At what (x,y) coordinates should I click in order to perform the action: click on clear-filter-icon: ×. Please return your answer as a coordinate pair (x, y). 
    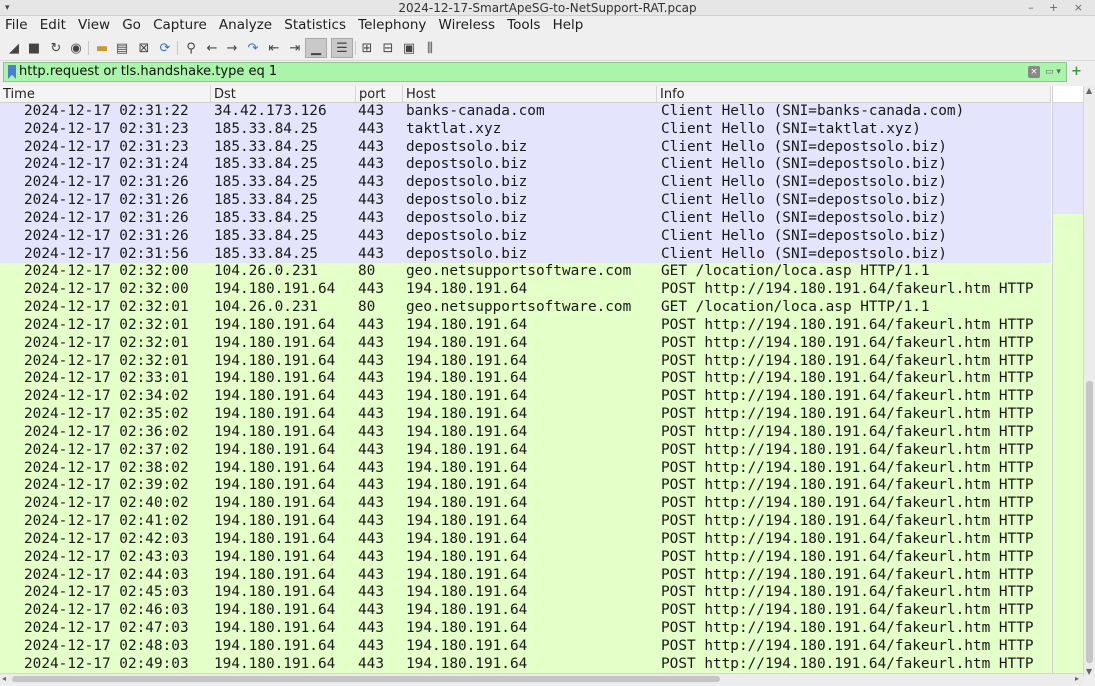
    Looking at the image, I should click on (1034, 72).